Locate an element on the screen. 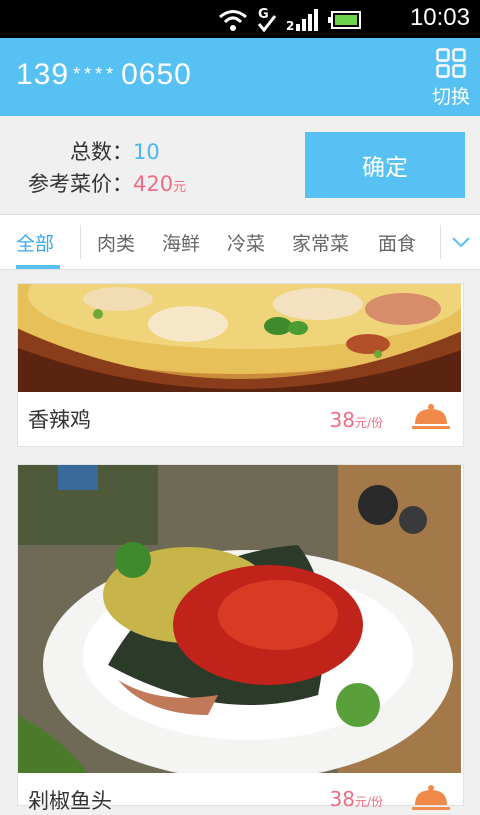  header-bar: 139 **** 0650 切换 is located at coordinates (240, 77).